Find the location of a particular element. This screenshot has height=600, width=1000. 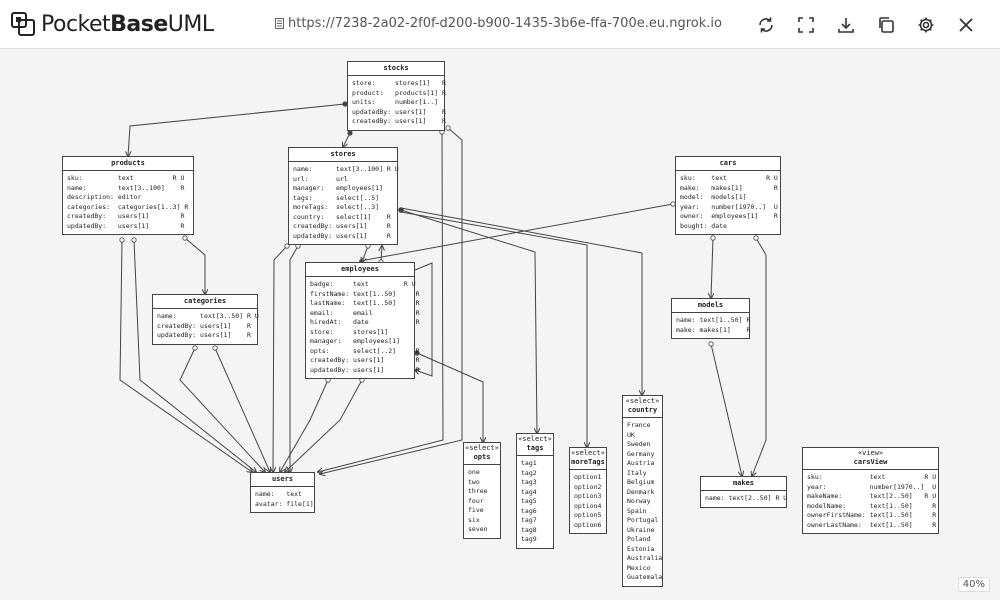

table-title: «view» carsView is located at coordinates (870, 459).